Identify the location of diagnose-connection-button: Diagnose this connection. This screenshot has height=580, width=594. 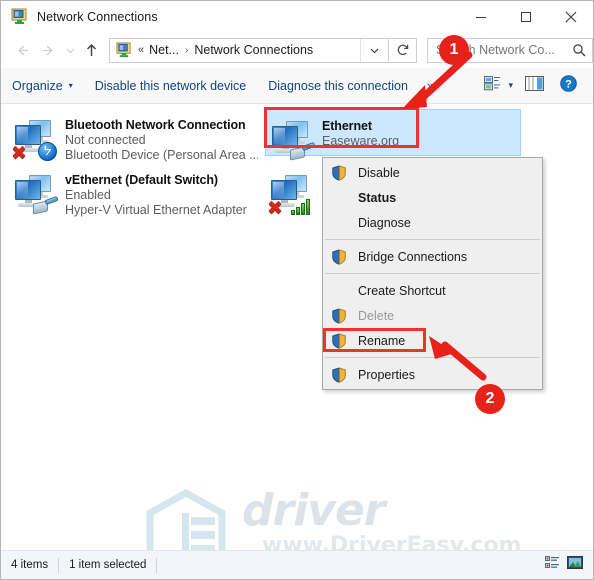
(338, 86).